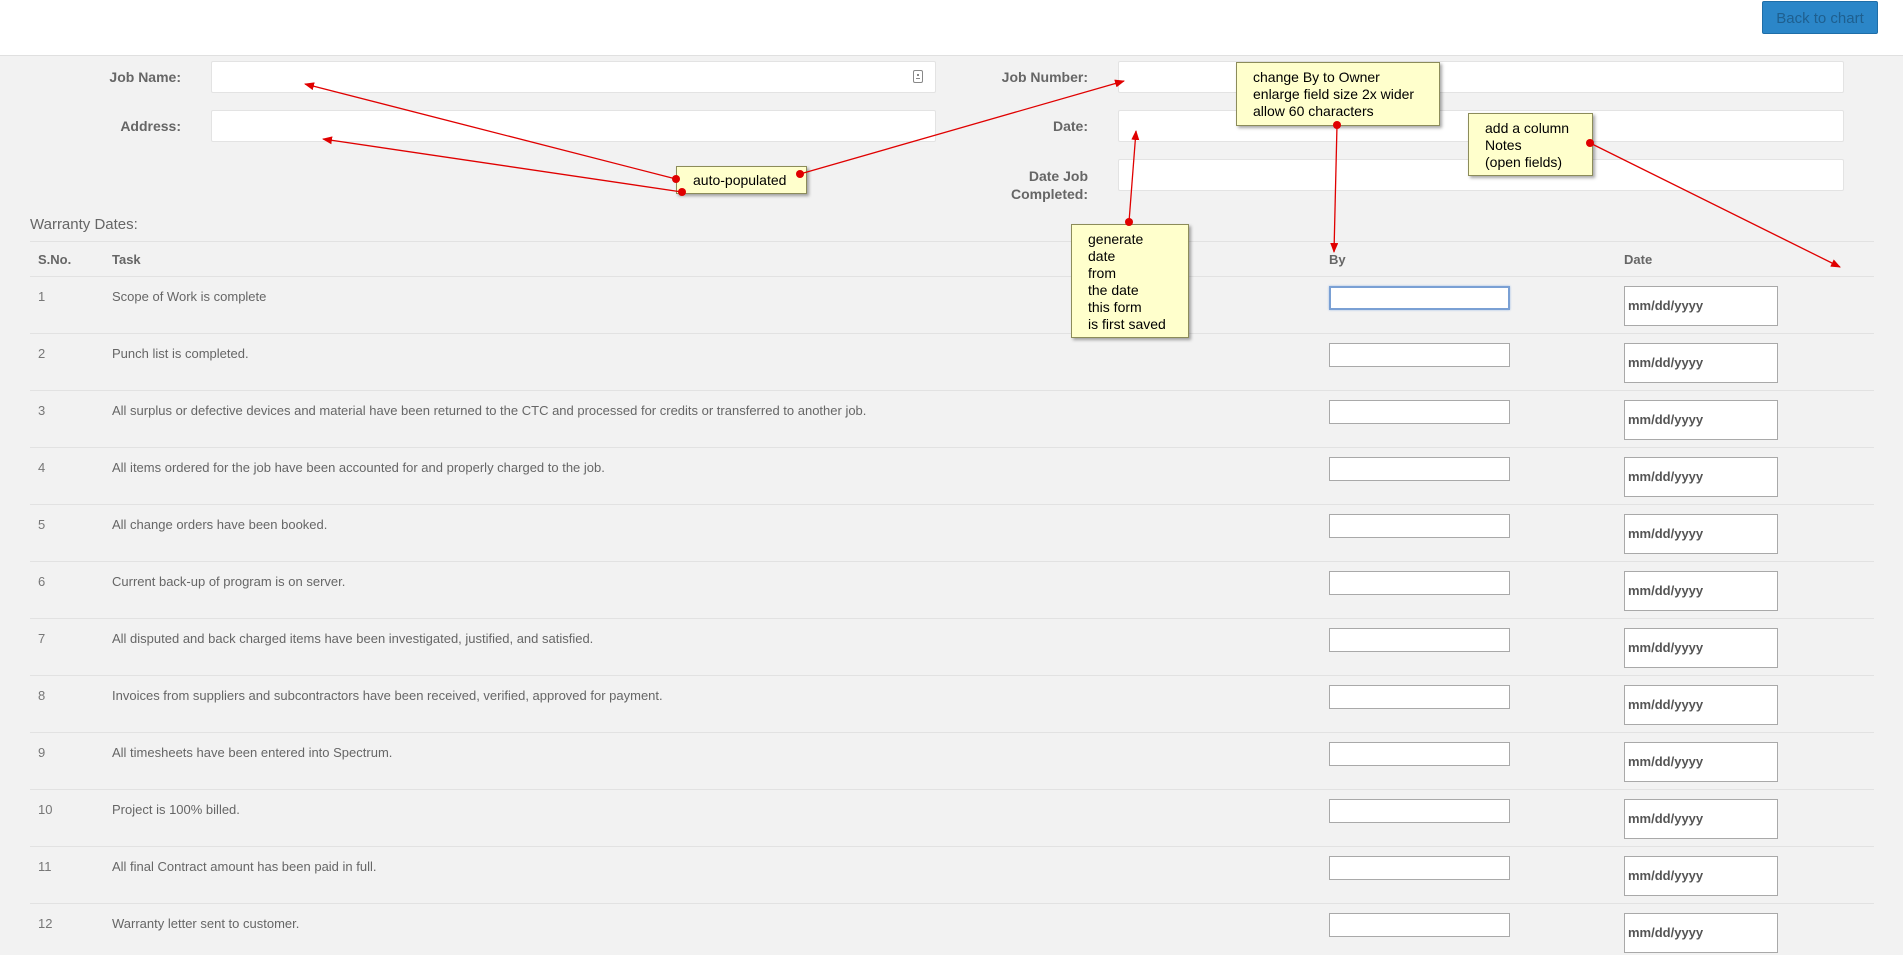 Image resolution: width=1903 pixels, height=955 pixels. What do you see at coordinates (220, 524) in the screenshot?
I see `row-task: All change orders have been booked.` at bounding box center [220, 524].